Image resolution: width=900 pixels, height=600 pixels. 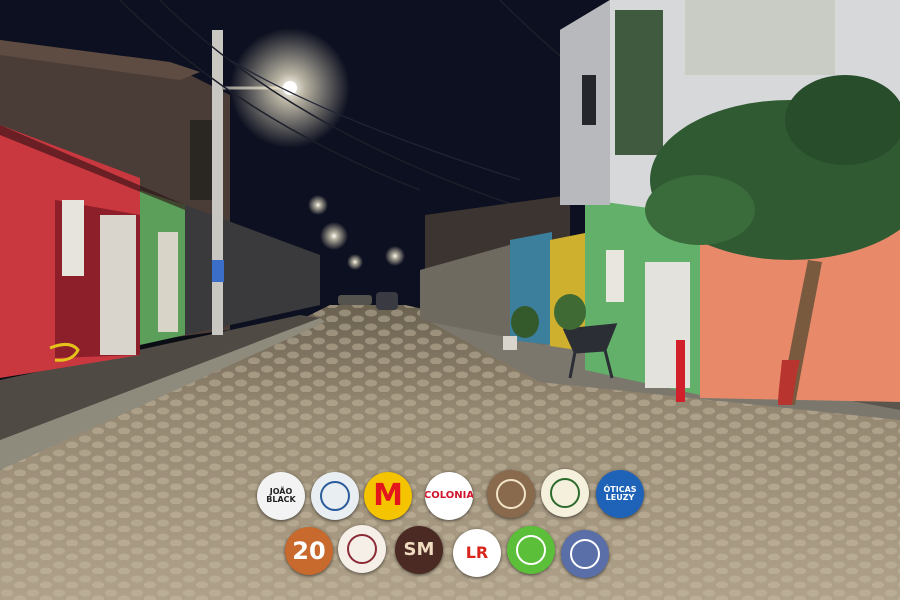 I want to click on sponsor-logo-m-logo: M, so click(x=388, y=496).